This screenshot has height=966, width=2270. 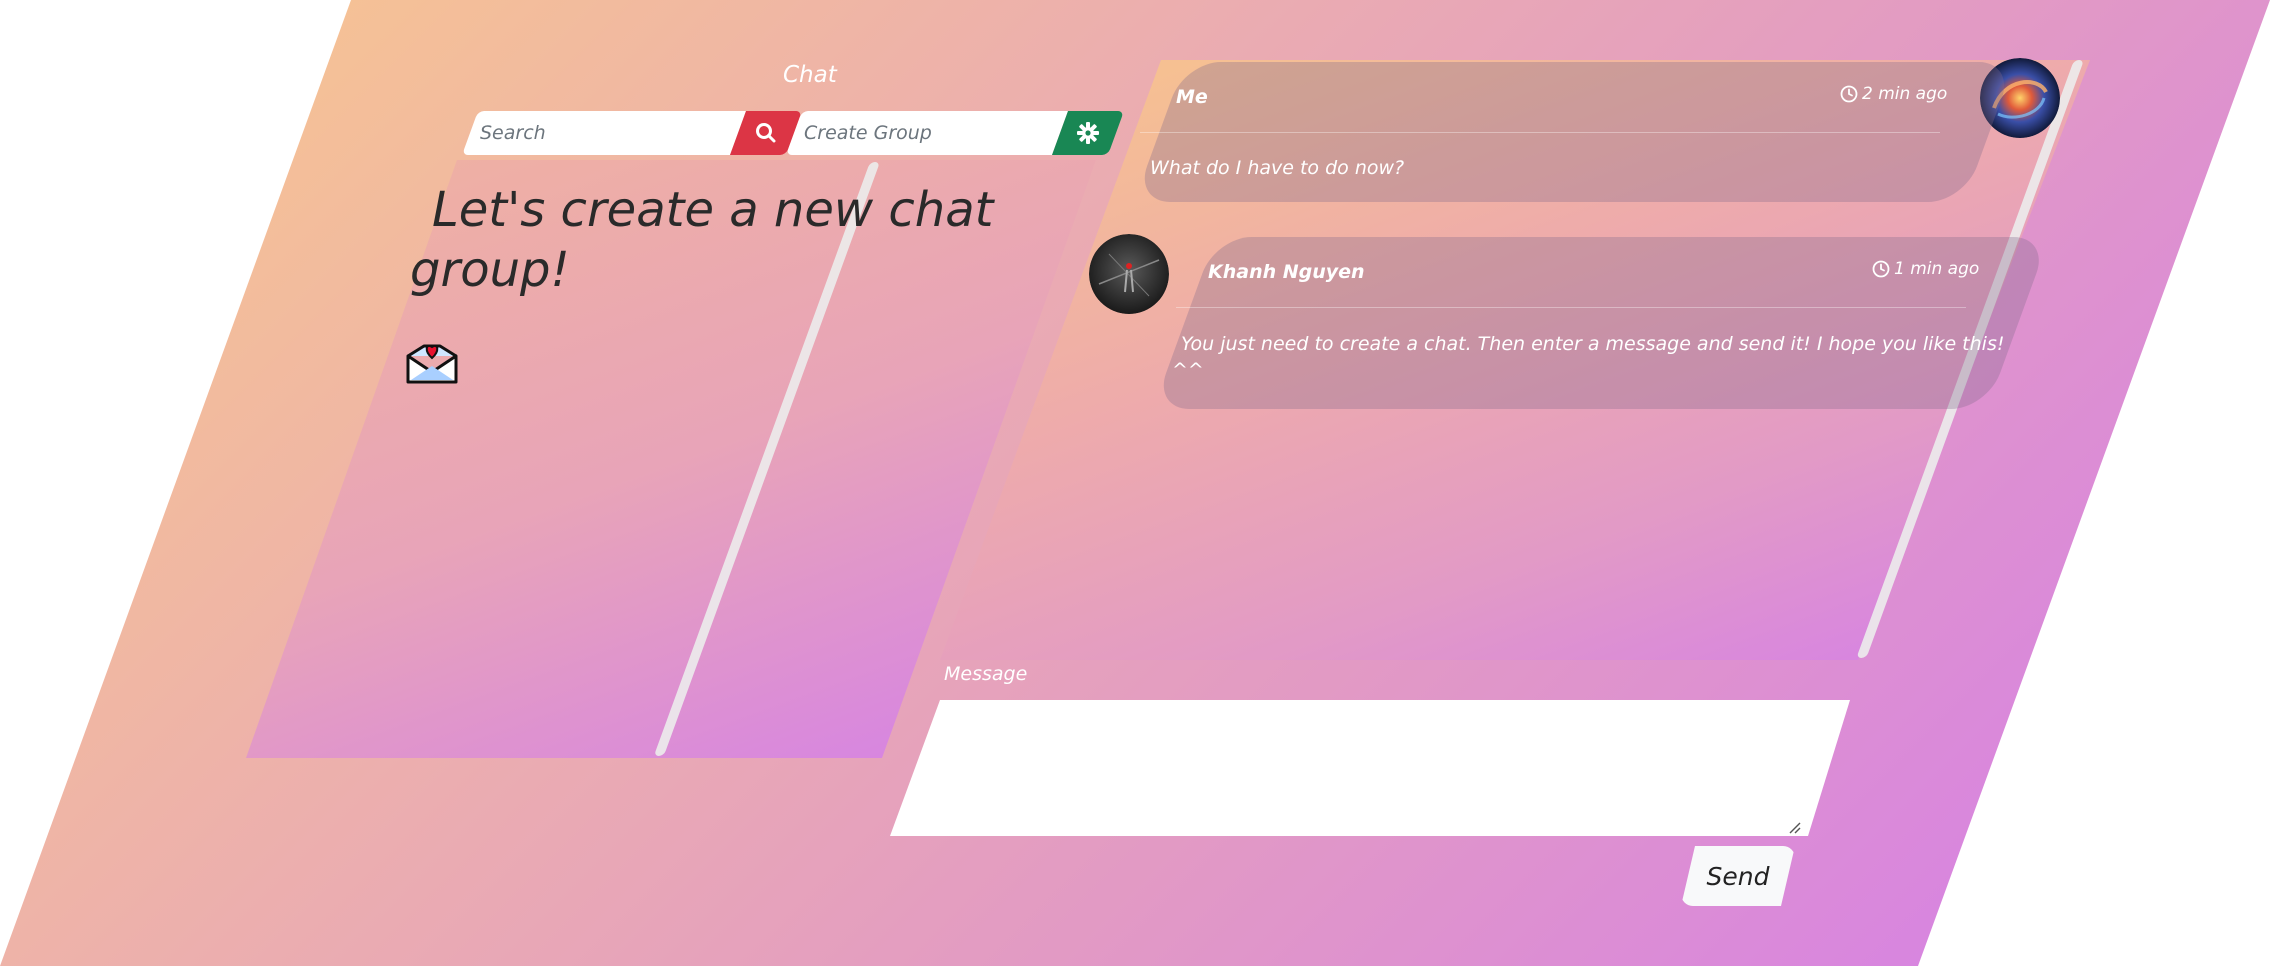 What do you see at coordinates (731, 240) in the screenshot?
I see `empty-state-title: Let's create a new chat group!` at bounding box center [731, 240].